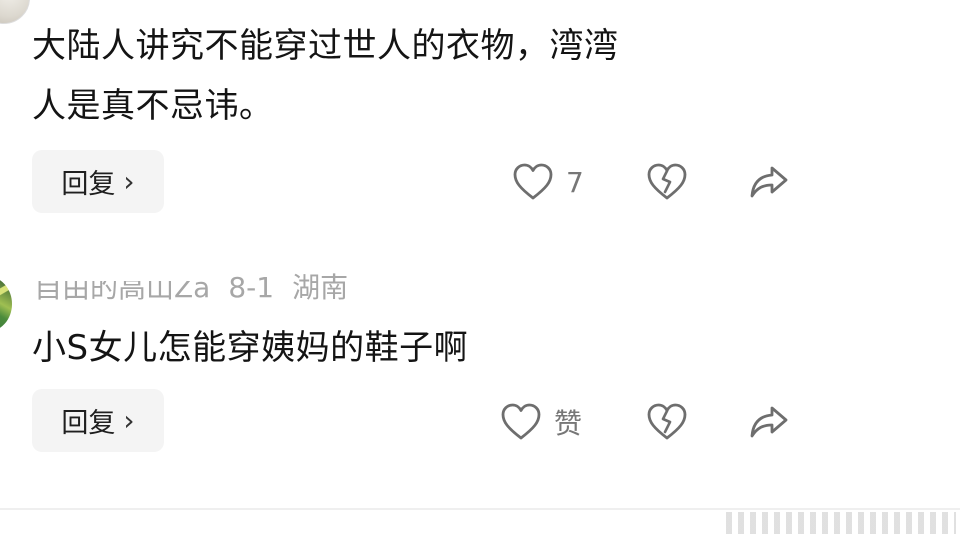 Image resolution: width=960 pixels, height=540 pixels. What do you see at coordinates (841, 523) in the screenshot?
I see `watermark` at bounding box center [841, 523].